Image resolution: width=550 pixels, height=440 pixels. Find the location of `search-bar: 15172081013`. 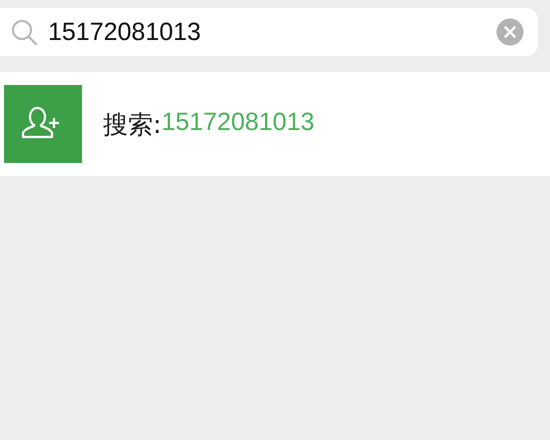

search-bar: 15172081013 is located at coordinates (269, 32).